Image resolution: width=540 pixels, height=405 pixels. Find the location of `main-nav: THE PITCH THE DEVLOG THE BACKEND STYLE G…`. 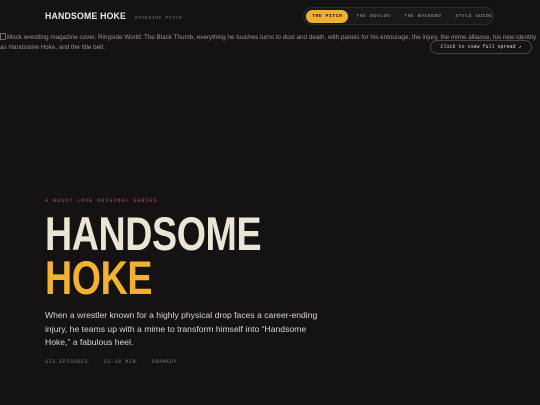

main-nav: THE PITCH THE DEVLOG THE BACKEND STYLE G… is located at coordinates (398, 16).